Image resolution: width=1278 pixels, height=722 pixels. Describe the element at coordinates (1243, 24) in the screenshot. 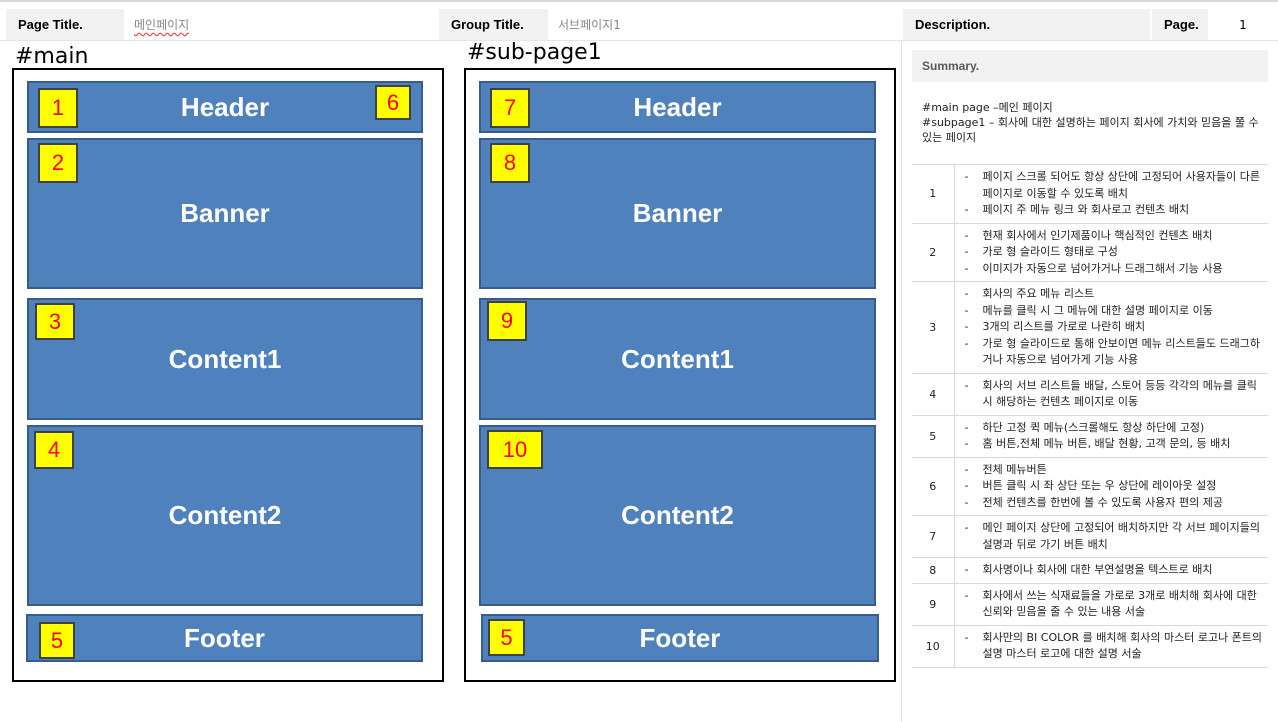

I see `page-number: 1` at that location.